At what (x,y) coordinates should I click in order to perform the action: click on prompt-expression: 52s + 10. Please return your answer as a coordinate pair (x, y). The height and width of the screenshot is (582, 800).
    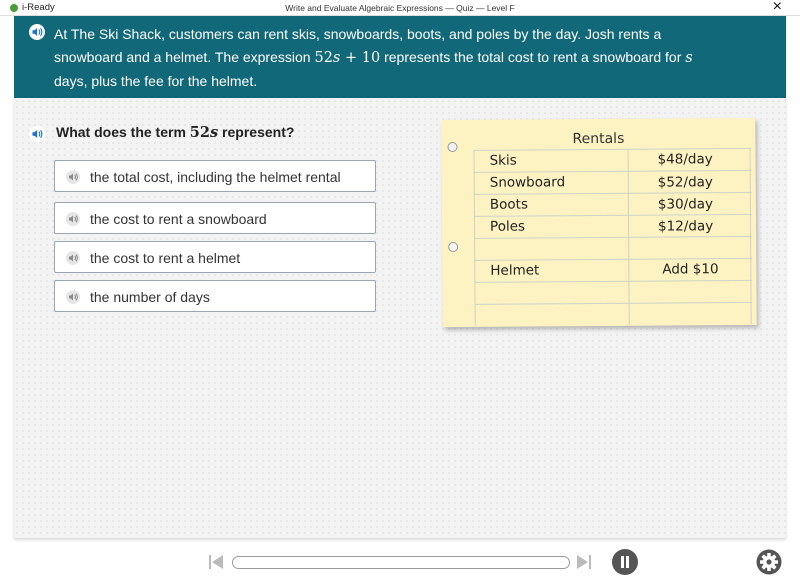
    Looking at the image, I should click on (347, 58).